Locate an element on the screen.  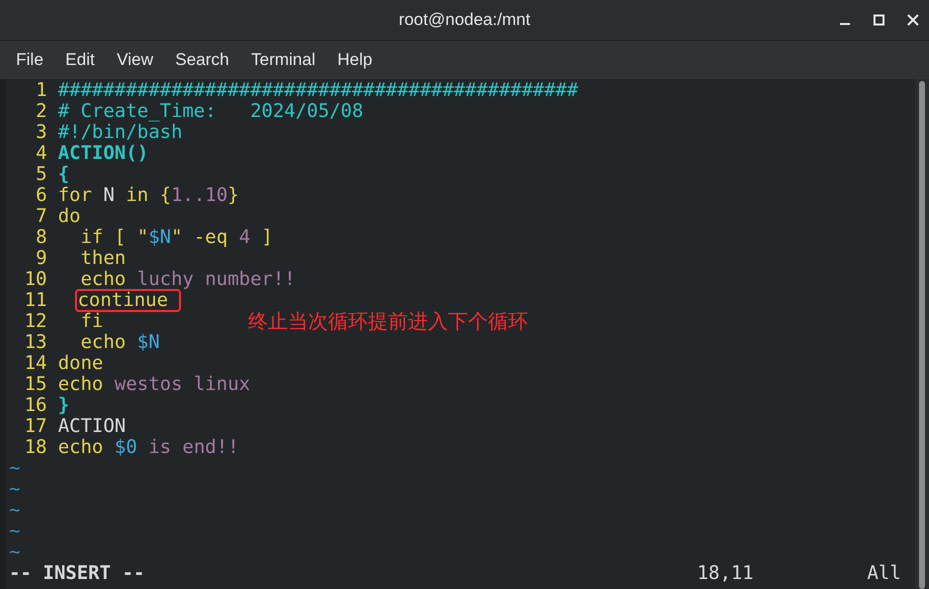
code-text: 4 is located at coordinates (244, 237).